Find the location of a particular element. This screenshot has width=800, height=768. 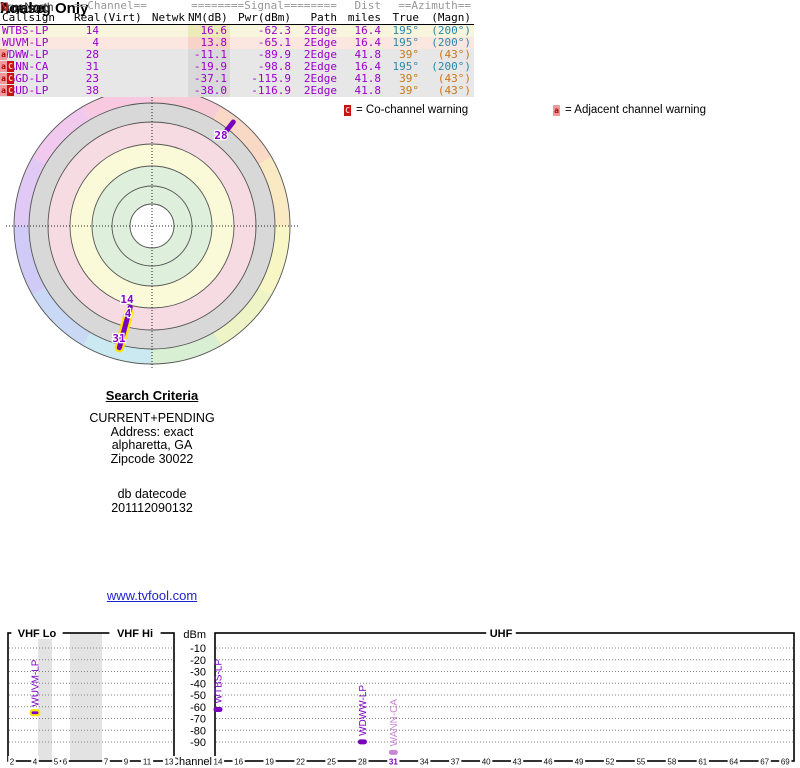

col-netwk: Netwk is located at coordinates (166, 18).